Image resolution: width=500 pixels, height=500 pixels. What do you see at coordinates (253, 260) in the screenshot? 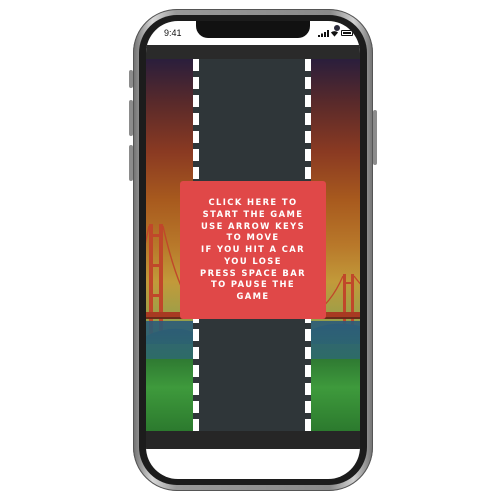
I see `start-instruction-line: YOU LOSE` at bounding box center [253, 260].